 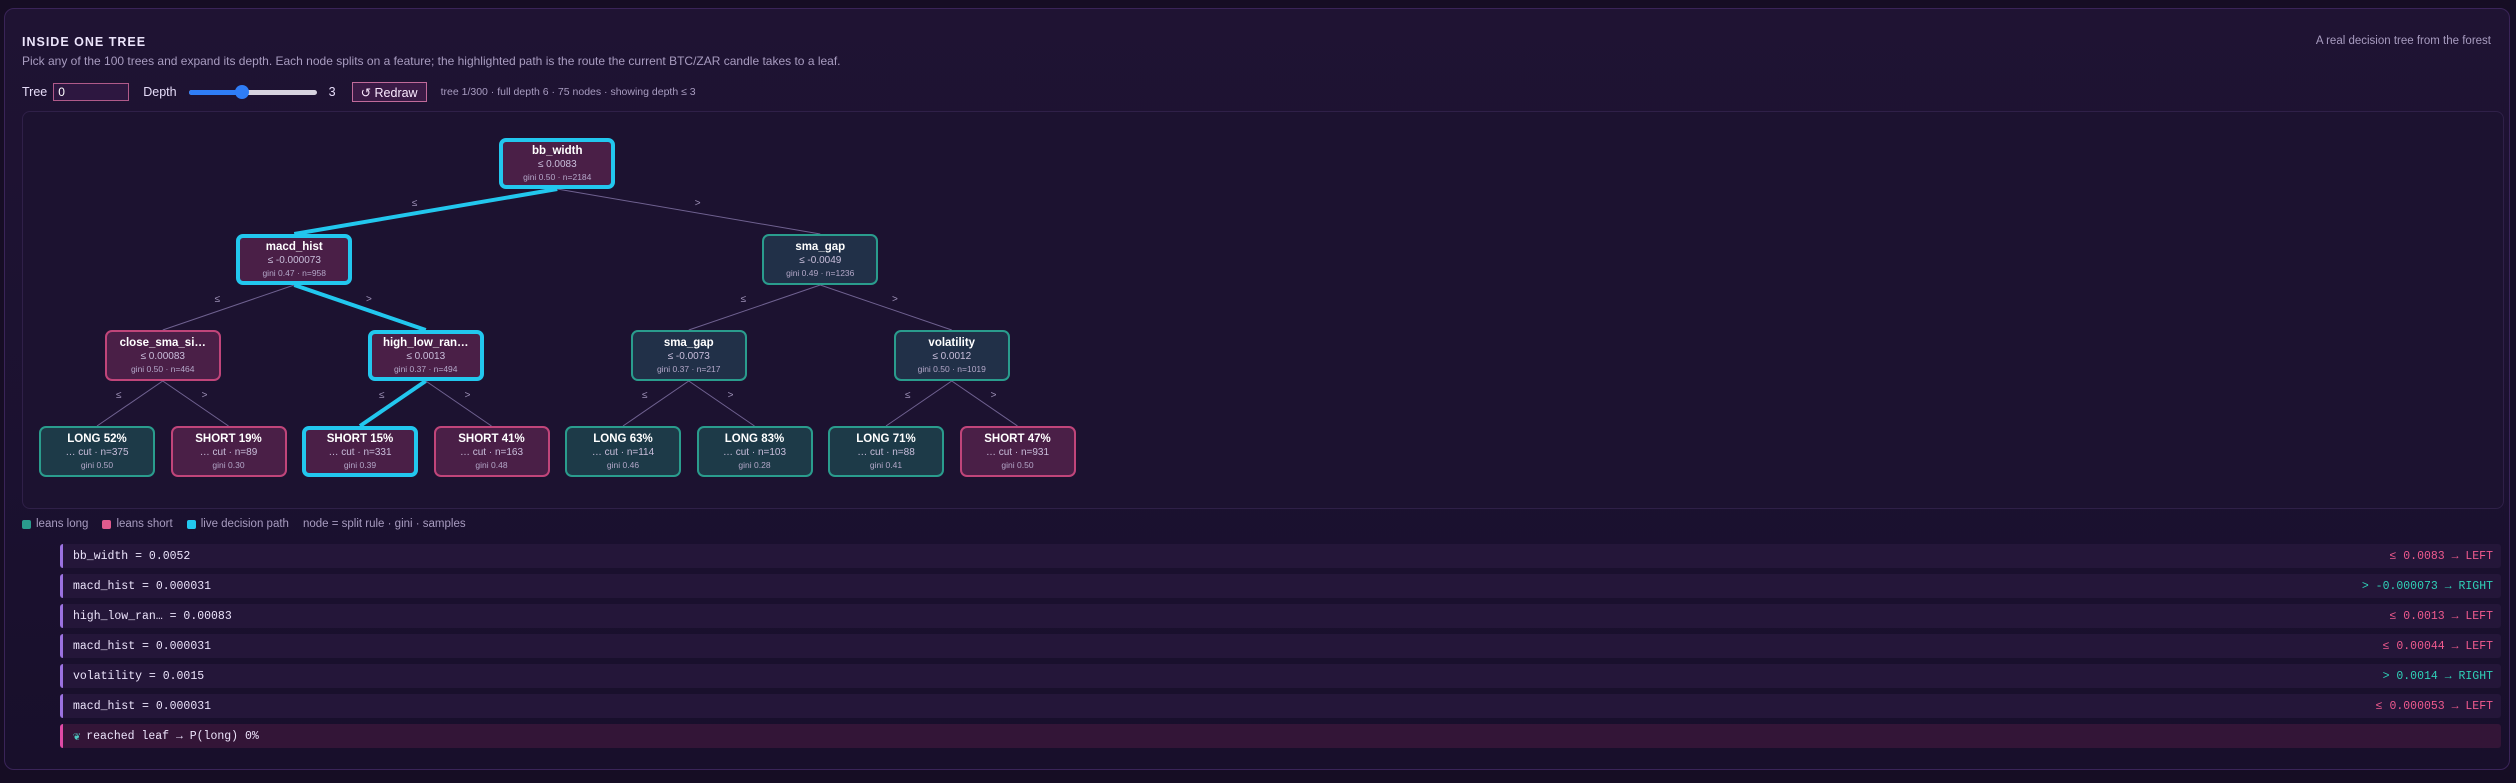 I want to click on tree-leaf: LONG 71% … cut · n=88 gini 0.41, so click(x=886, y=451).